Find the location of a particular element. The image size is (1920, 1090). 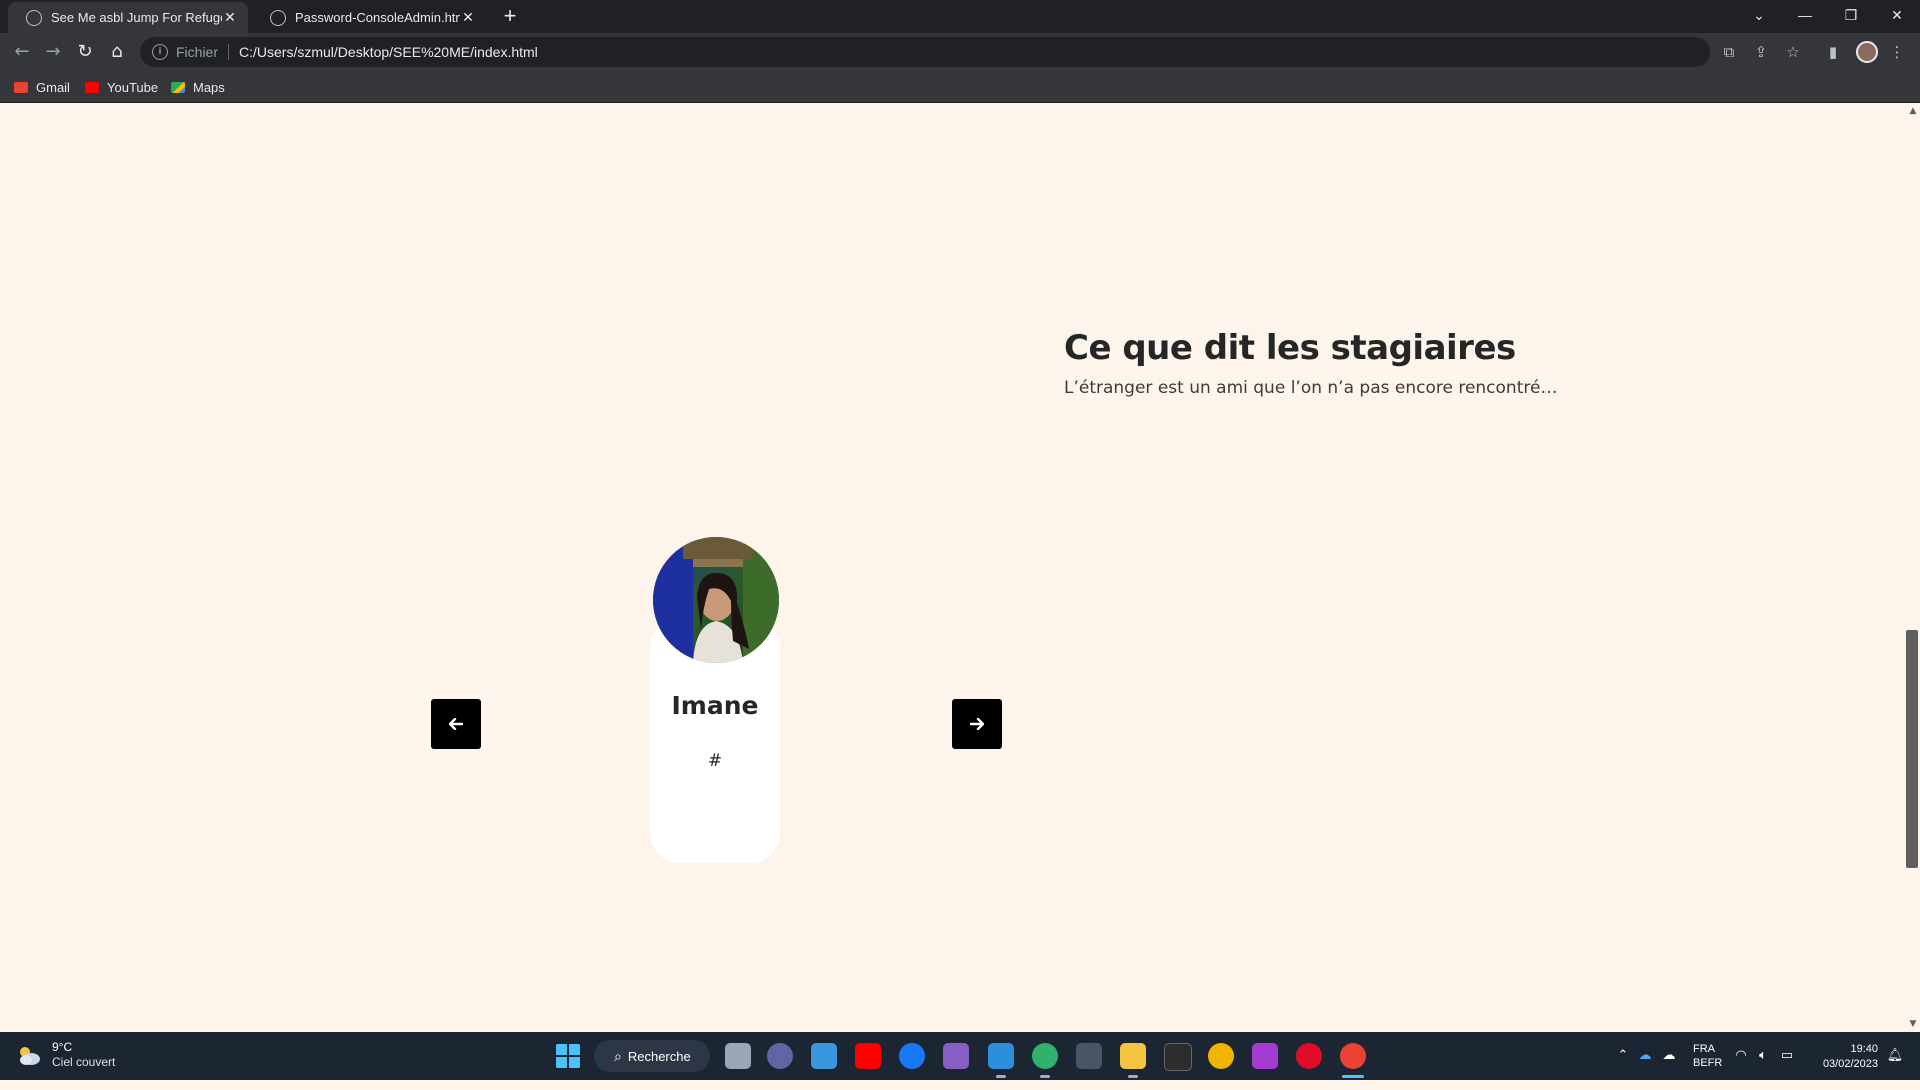

side-panel-icon: ▮ is located at coordinates (1833, 52).